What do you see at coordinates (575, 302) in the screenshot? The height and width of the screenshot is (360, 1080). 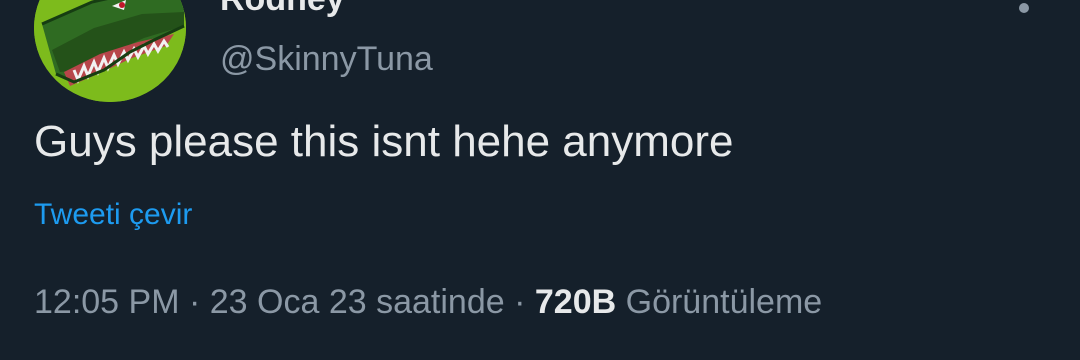 I see `views-count: 720B` at bounding box center [575, 302].